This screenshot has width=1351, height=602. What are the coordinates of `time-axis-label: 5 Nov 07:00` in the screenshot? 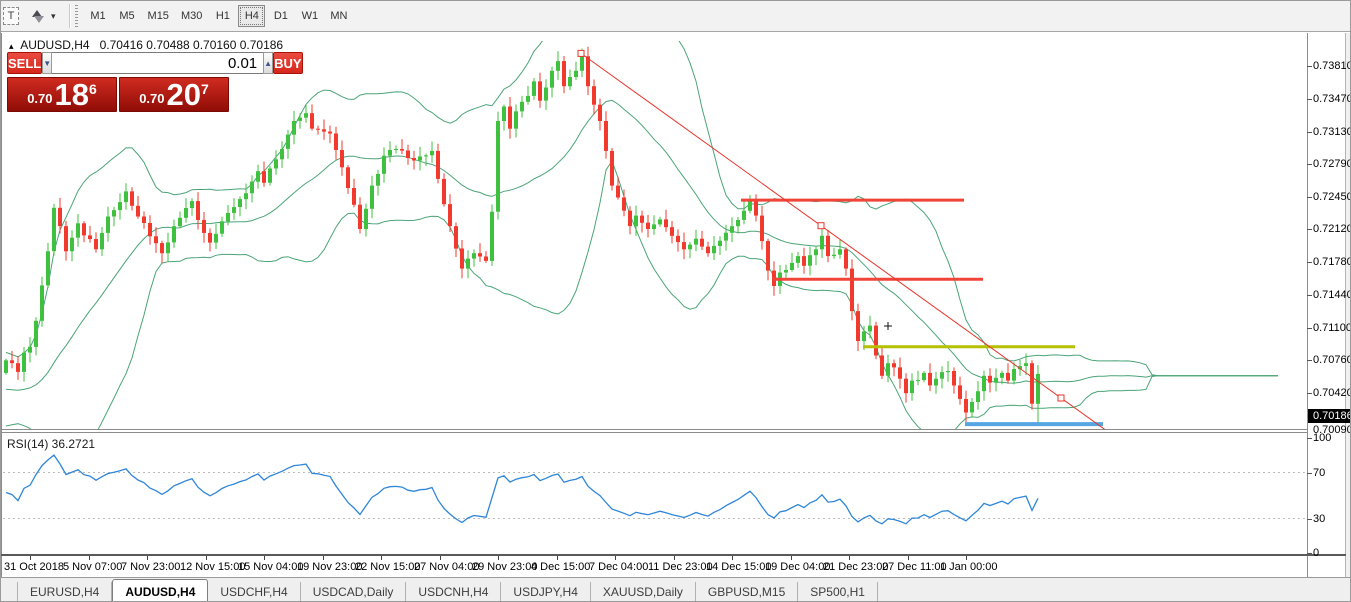 It's located at (93, 567).